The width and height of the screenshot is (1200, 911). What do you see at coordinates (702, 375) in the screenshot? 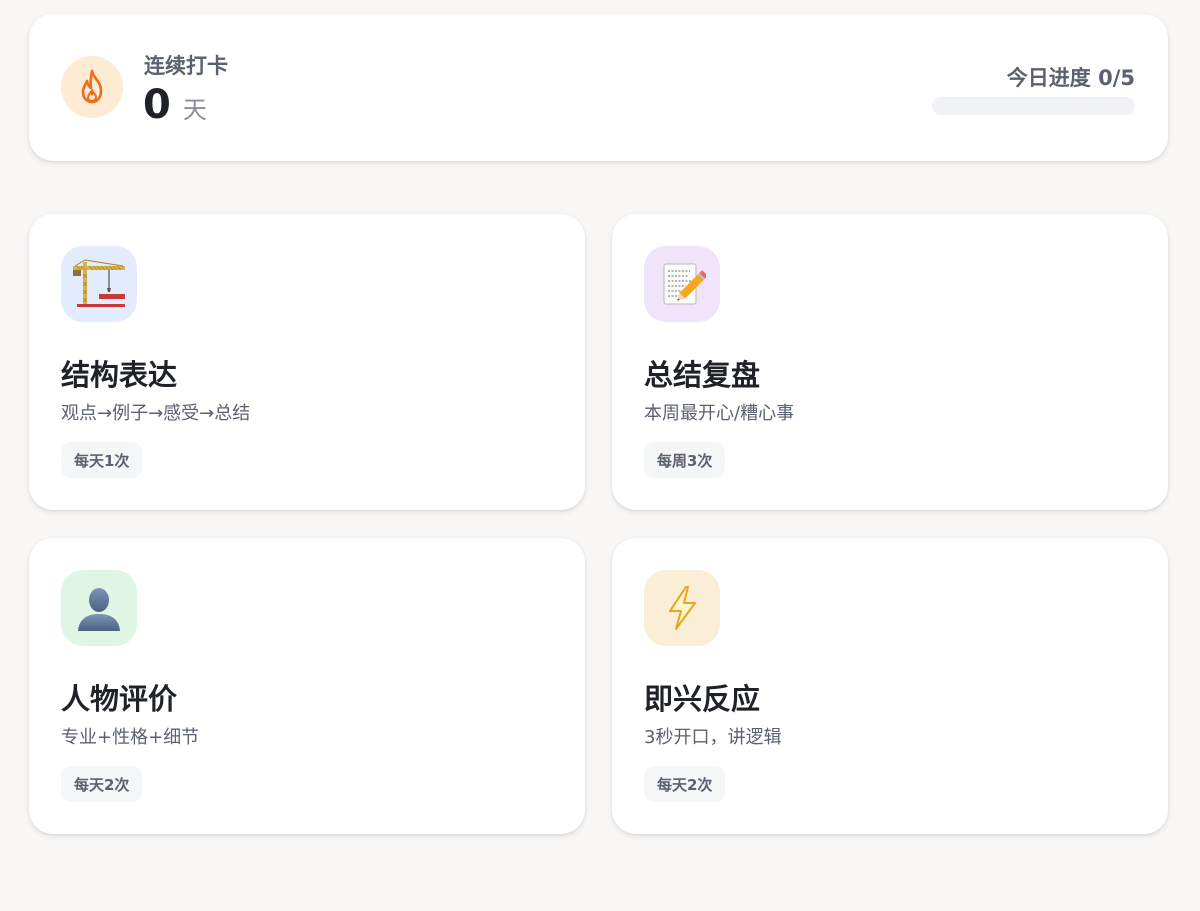
I see `task-title: 总结复盘` at bounding box center [702, 375].